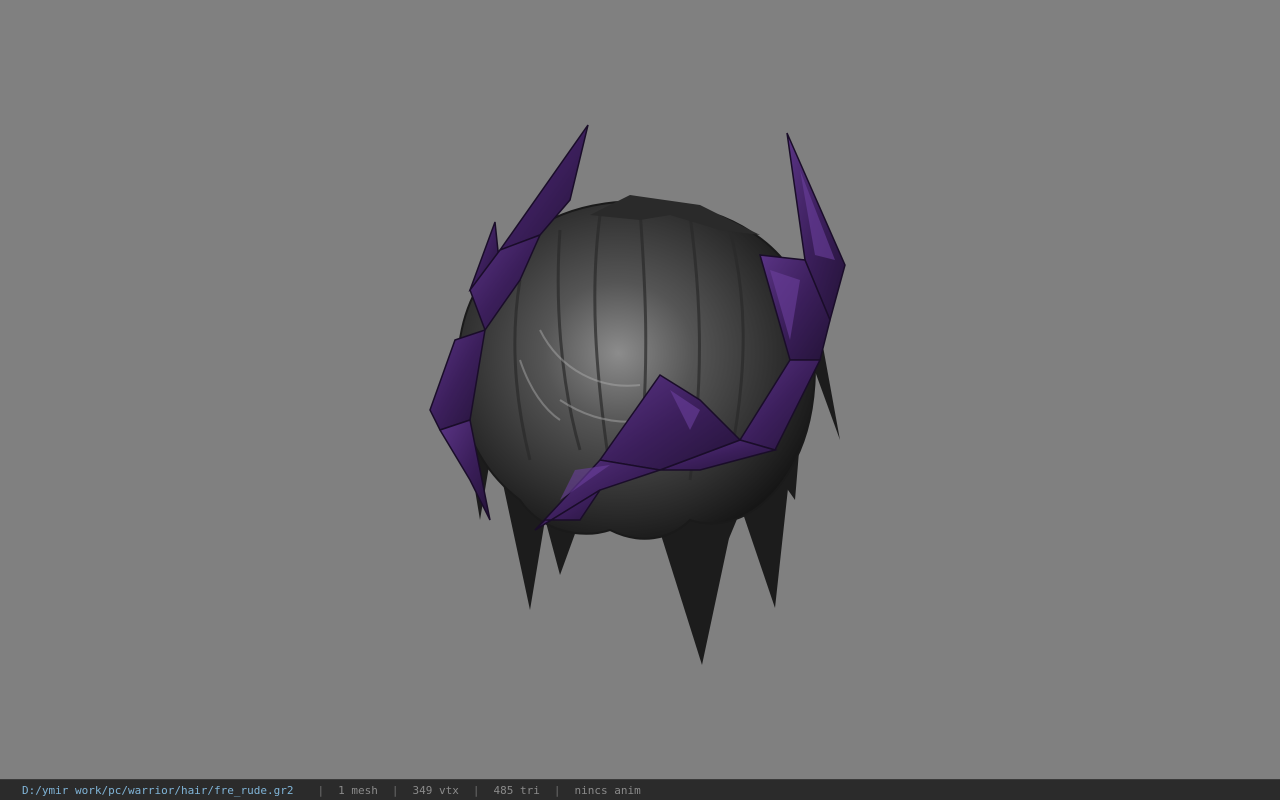 The width and height of the screenshot is (1280, 800). I want to click on animation-status: nincs anim, so click(607, 790).